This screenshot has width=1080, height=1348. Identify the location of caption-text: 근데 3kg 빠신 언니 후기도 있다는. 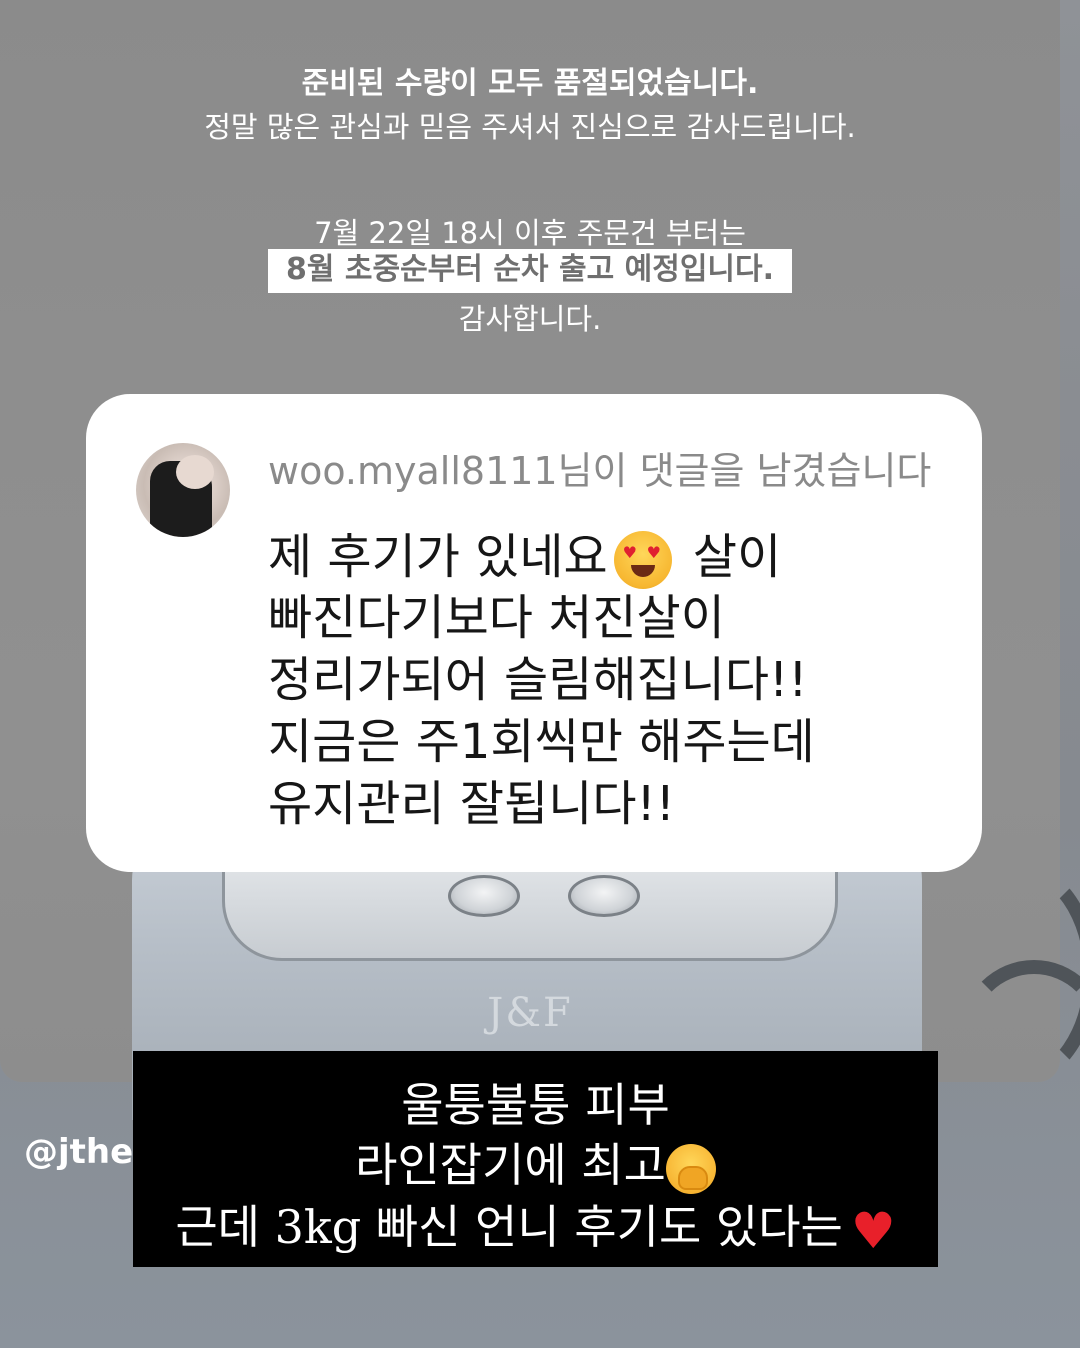
(509, 1227).